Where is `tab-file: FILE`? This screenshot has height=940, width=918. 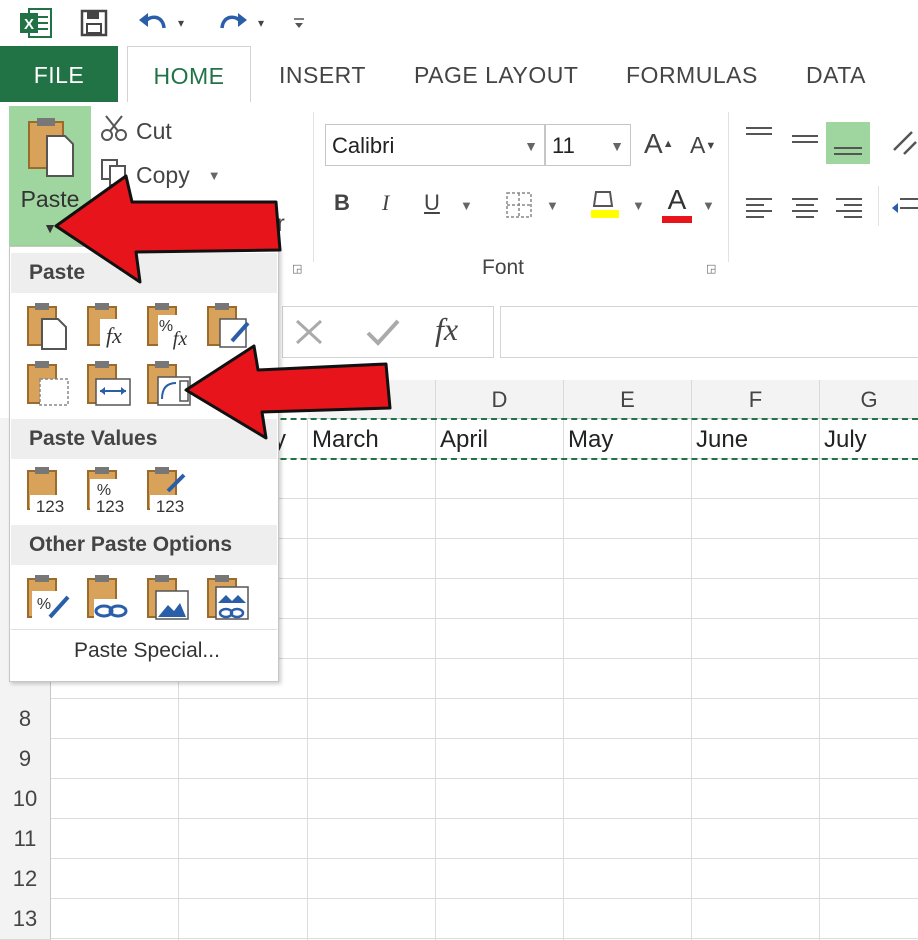
tab-file: FILE is located at coordinates (59, 74).